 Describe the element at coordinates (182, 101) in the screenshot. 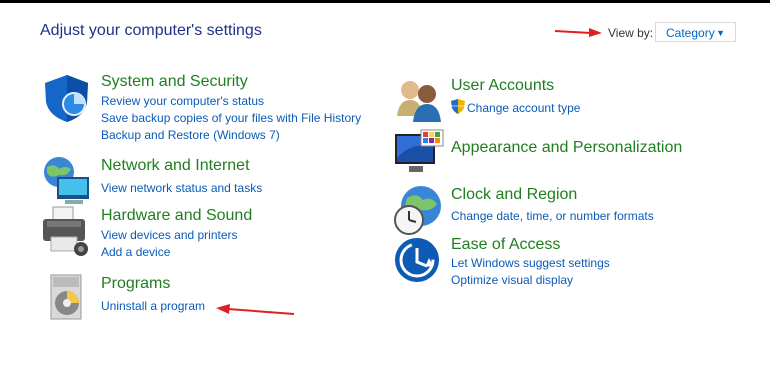

I see `link-review-status: Review your computer's status` at that location.